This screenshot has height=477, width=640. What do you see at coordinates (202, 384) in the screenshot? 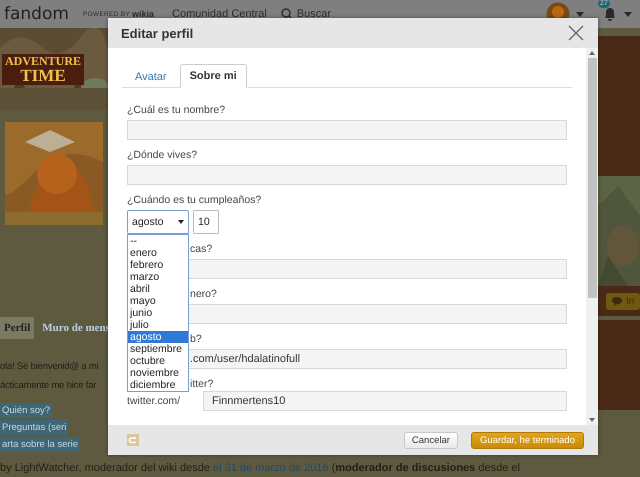
I see `field-label: itter?` at bounding box center [202, 384].